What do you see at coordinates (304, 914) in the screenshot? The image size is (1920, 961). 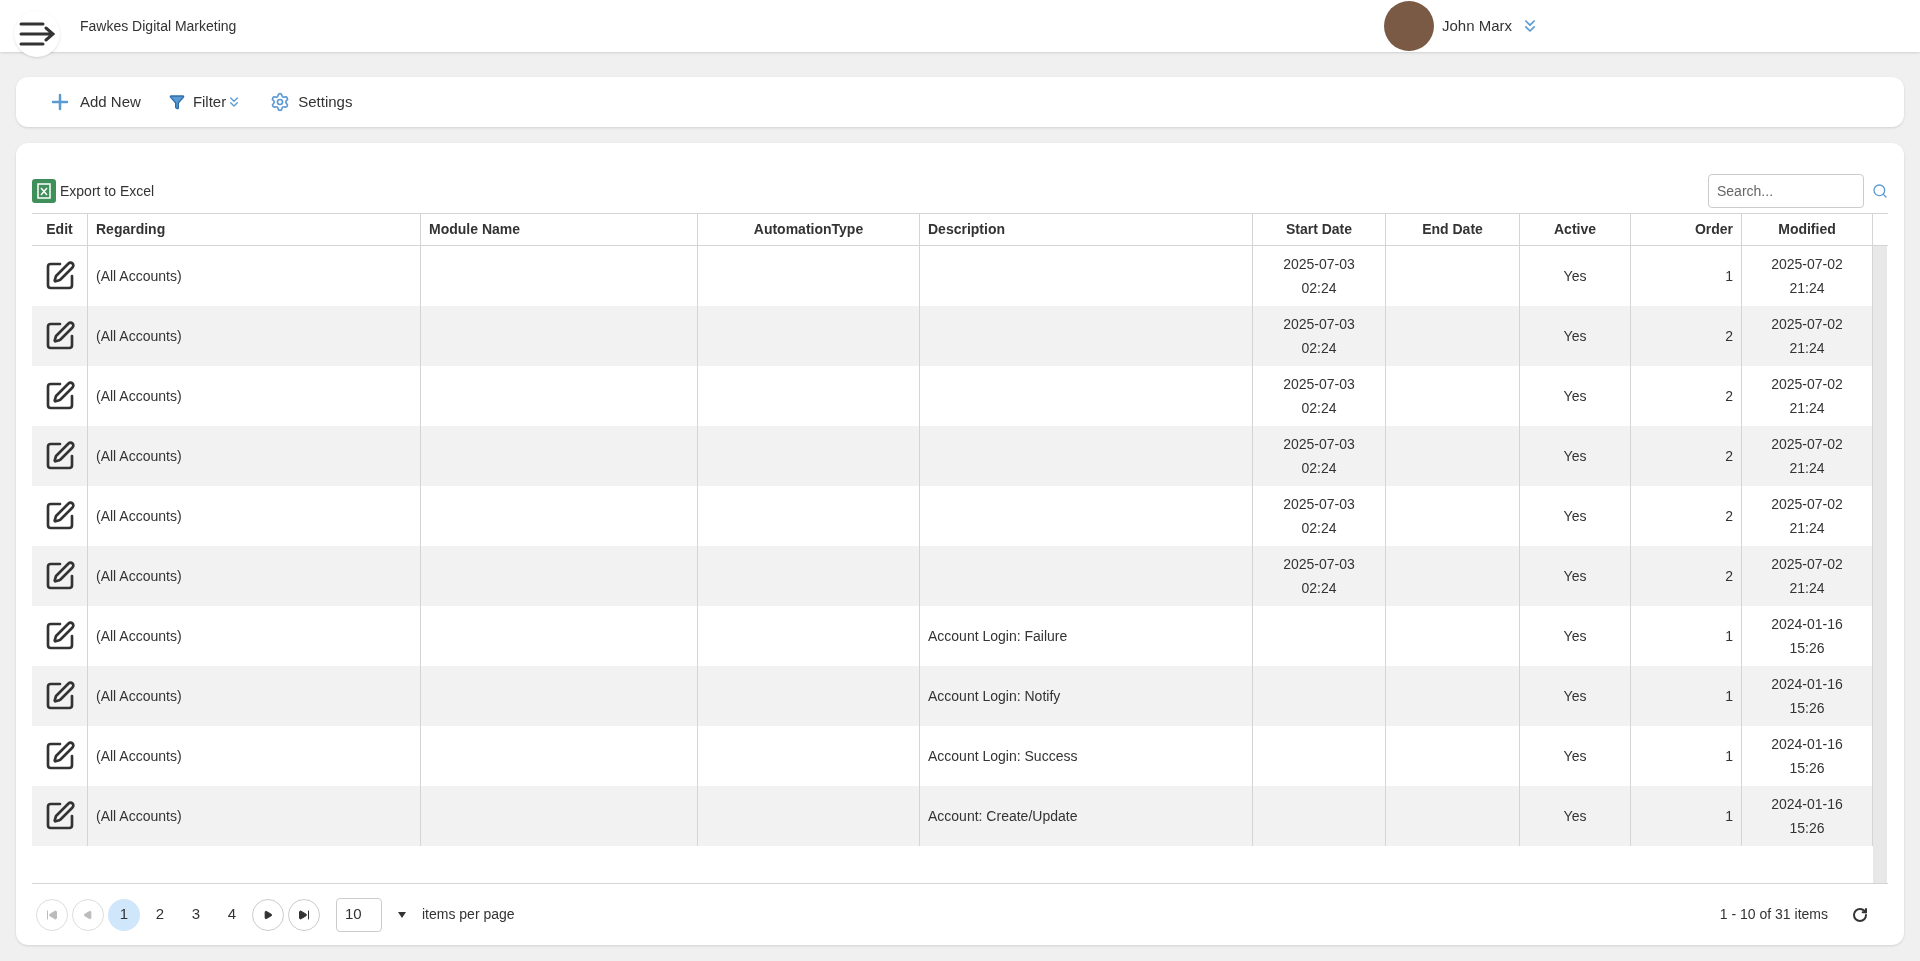 I see `last-page-icon` at bounding box center [304, 914].